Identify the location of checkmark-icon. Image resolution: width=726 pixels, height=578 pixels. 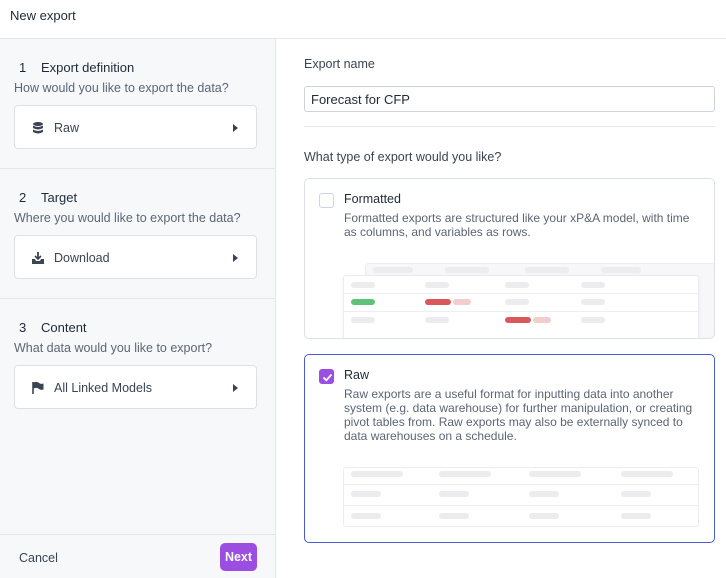
(327, 377).